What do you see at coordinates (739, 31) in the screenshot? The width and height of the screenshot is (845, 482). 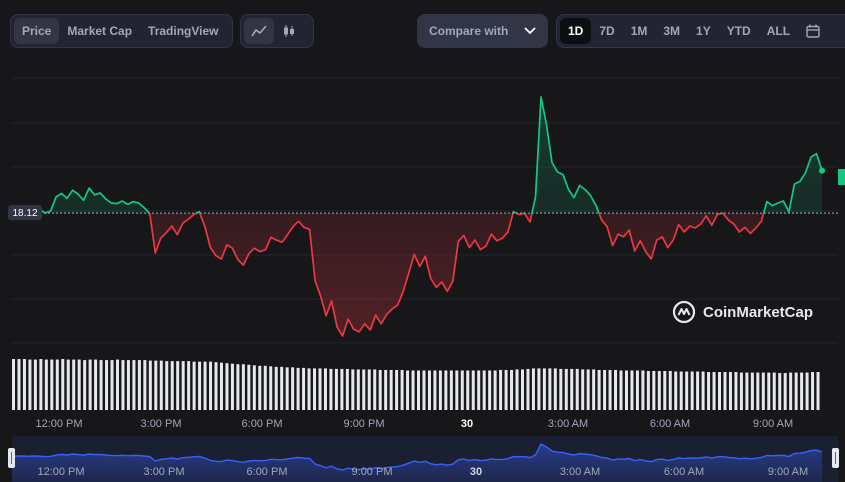 I see `range-ytd: YTD` at bounding box center [739, 31].